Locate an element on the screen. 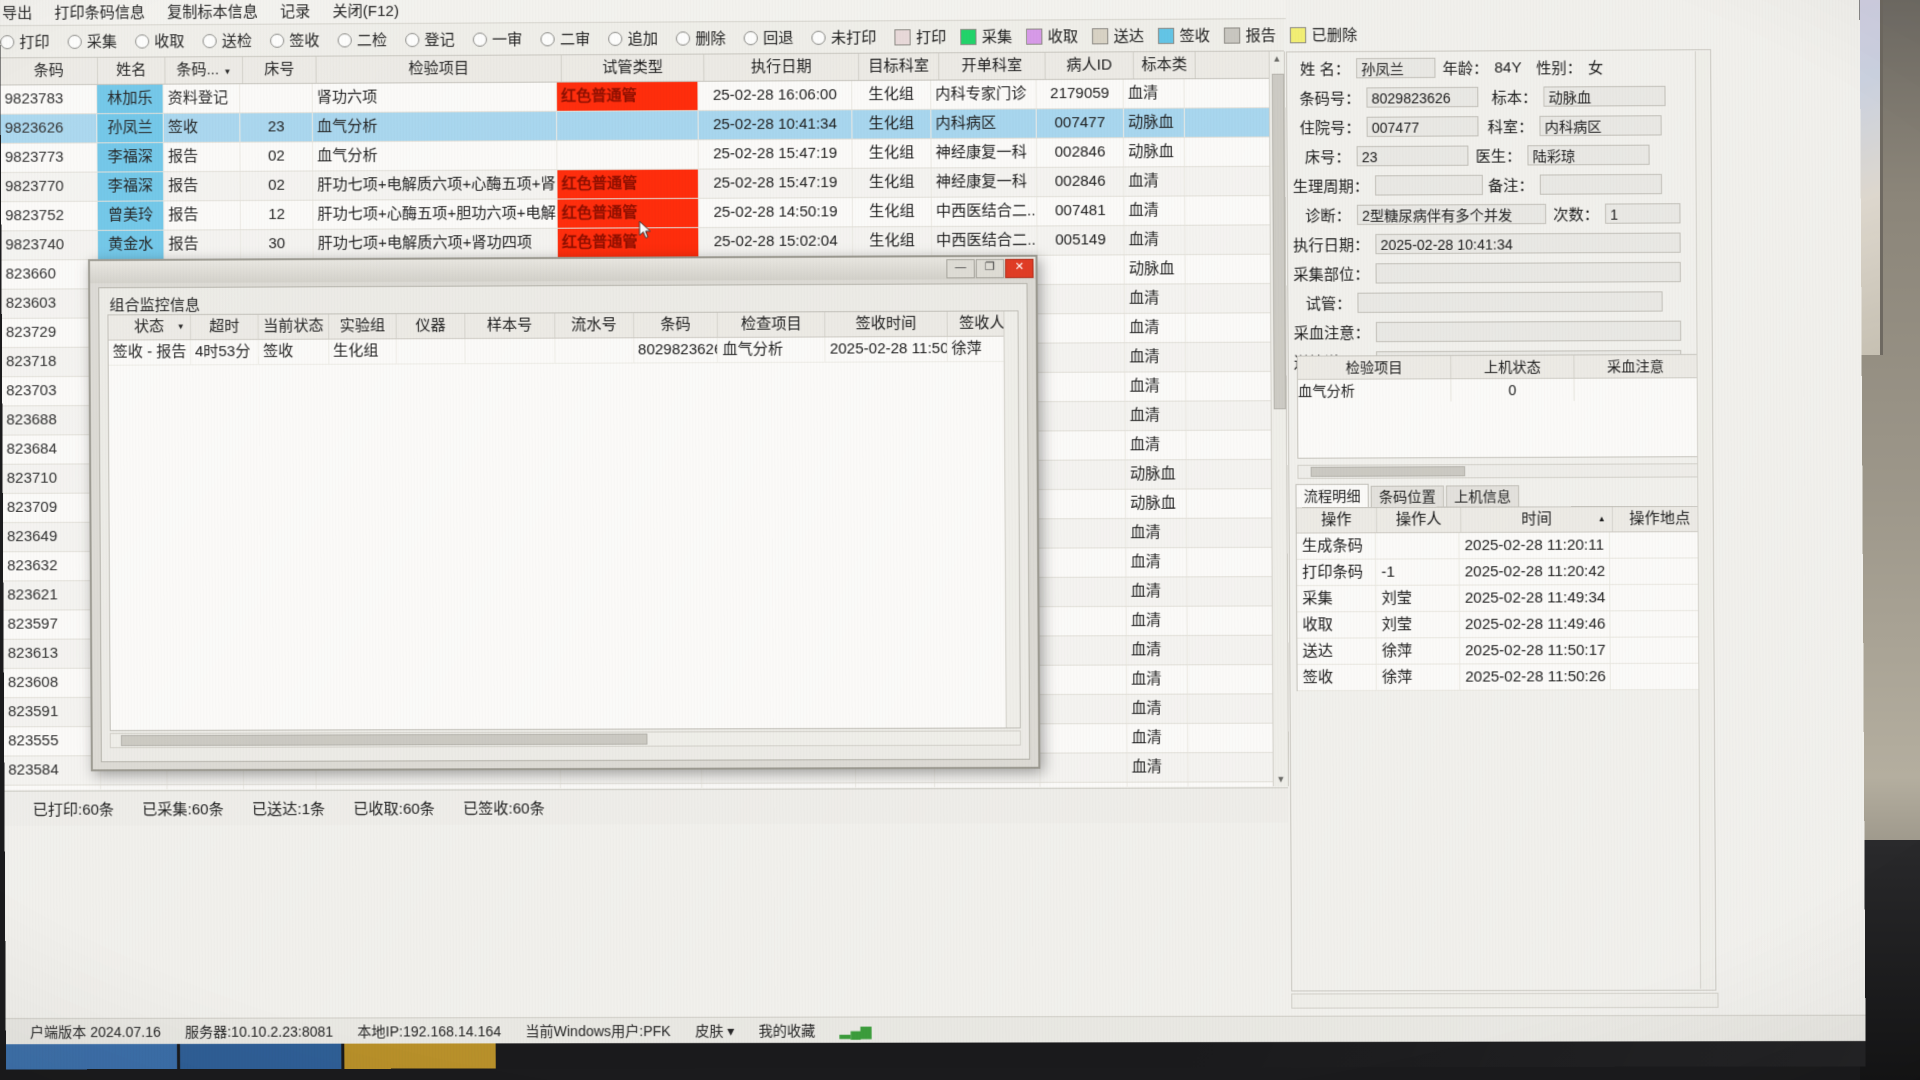  radio-收取: 收取 is located at coordinates (160, 40).